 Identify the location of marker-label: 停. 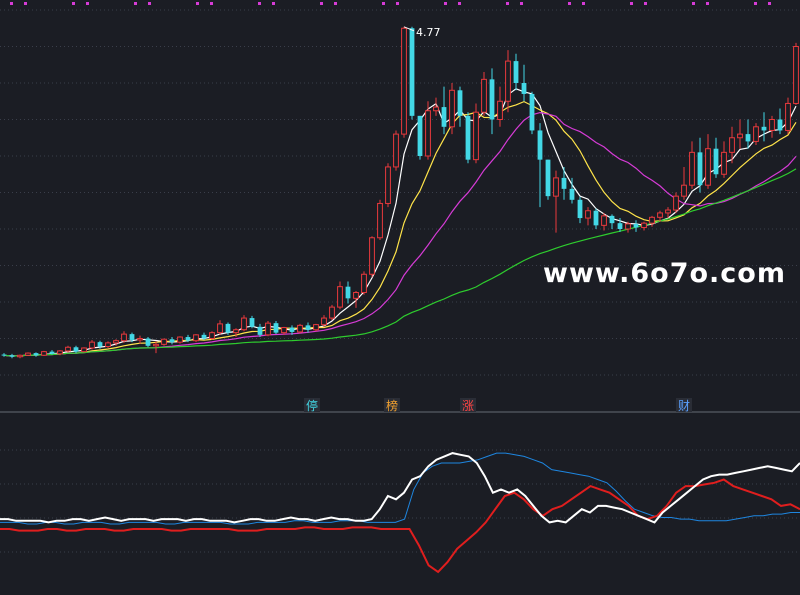
(312, 405).